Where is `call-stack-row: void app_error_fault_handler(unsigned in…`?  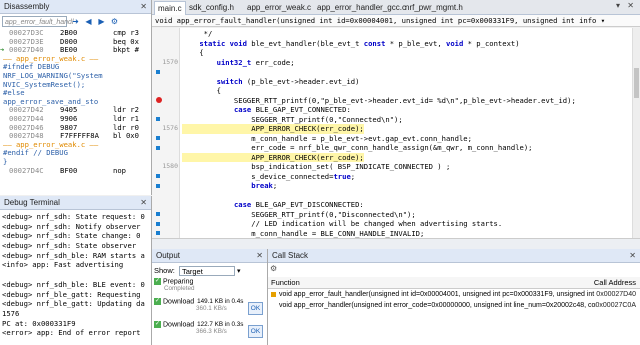 call-stack-row: void app_error_fault_handler(unsigned in… is located at coordinates (454, 295).